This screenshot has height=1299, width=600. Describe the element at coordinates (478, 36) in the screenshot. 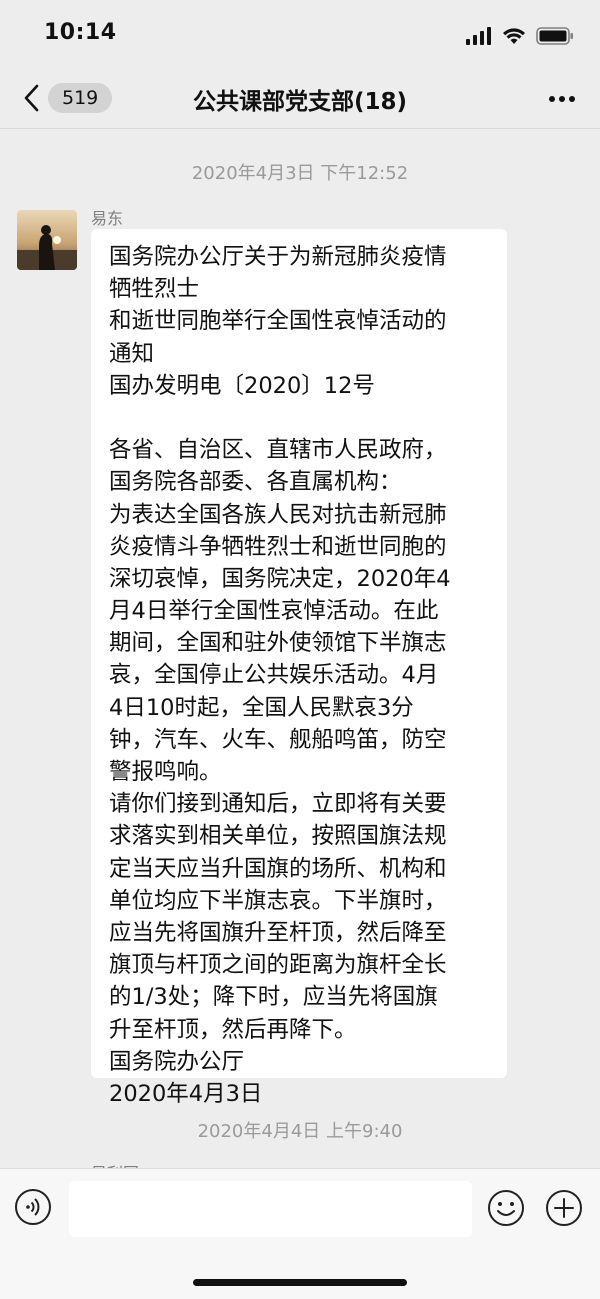

I see `signal-icon` at that location.